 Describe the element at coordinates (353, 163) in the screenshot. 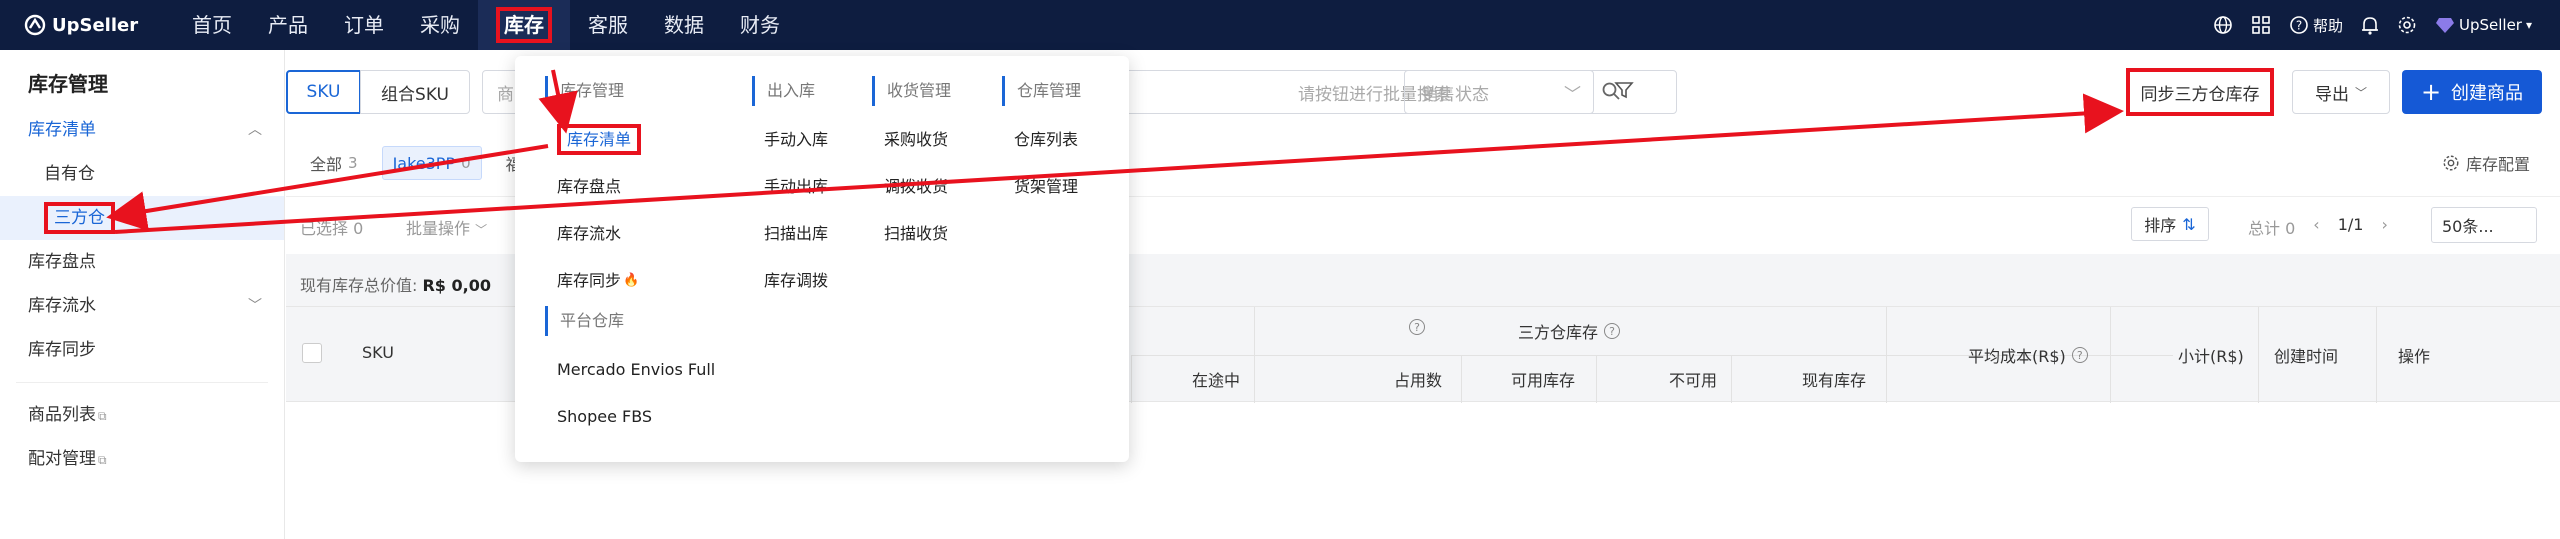

I see `tab-count: 3` at that location.